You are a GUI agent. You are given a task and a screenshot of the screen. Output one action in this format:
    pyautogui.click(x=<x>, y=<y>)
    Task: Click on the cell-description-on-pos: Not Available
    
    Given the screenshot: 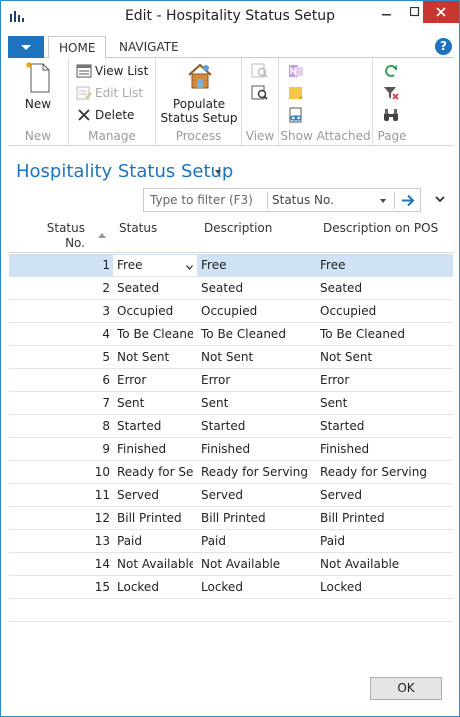 What is the action you would take?
    pyautogui.click(x=385, y=564)
    